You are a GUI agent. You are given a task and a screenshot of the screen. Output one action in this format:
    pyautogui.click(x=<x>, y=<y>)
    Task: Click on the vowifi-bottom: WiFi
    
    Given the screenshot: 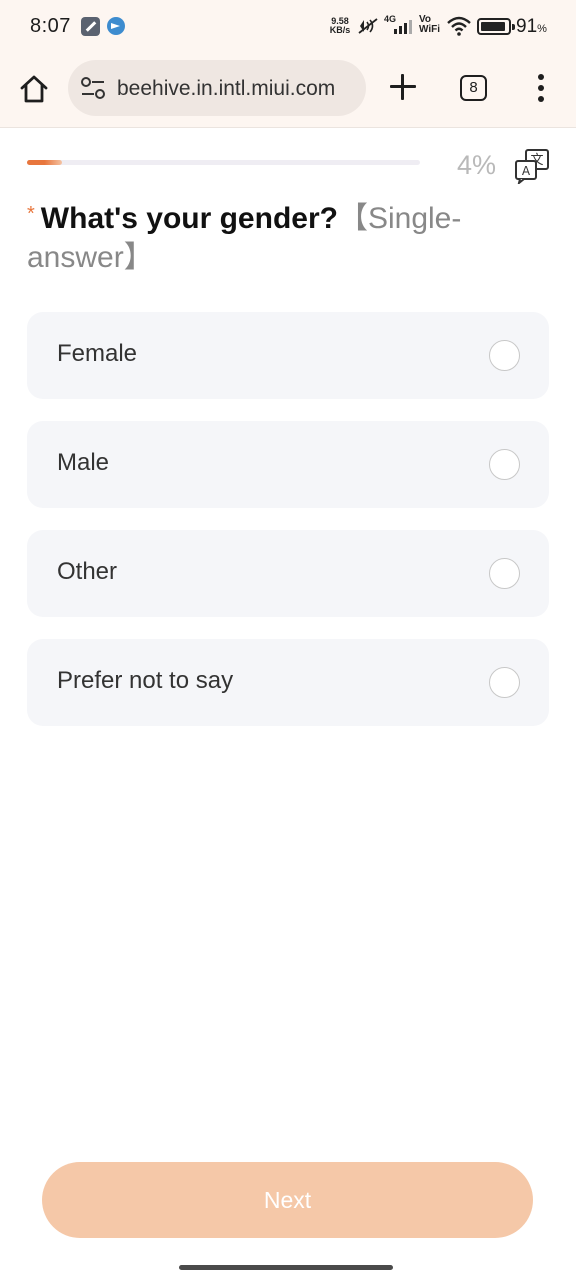 What is the action you would take?
    pyautogui.click(x=430, y=29)
    